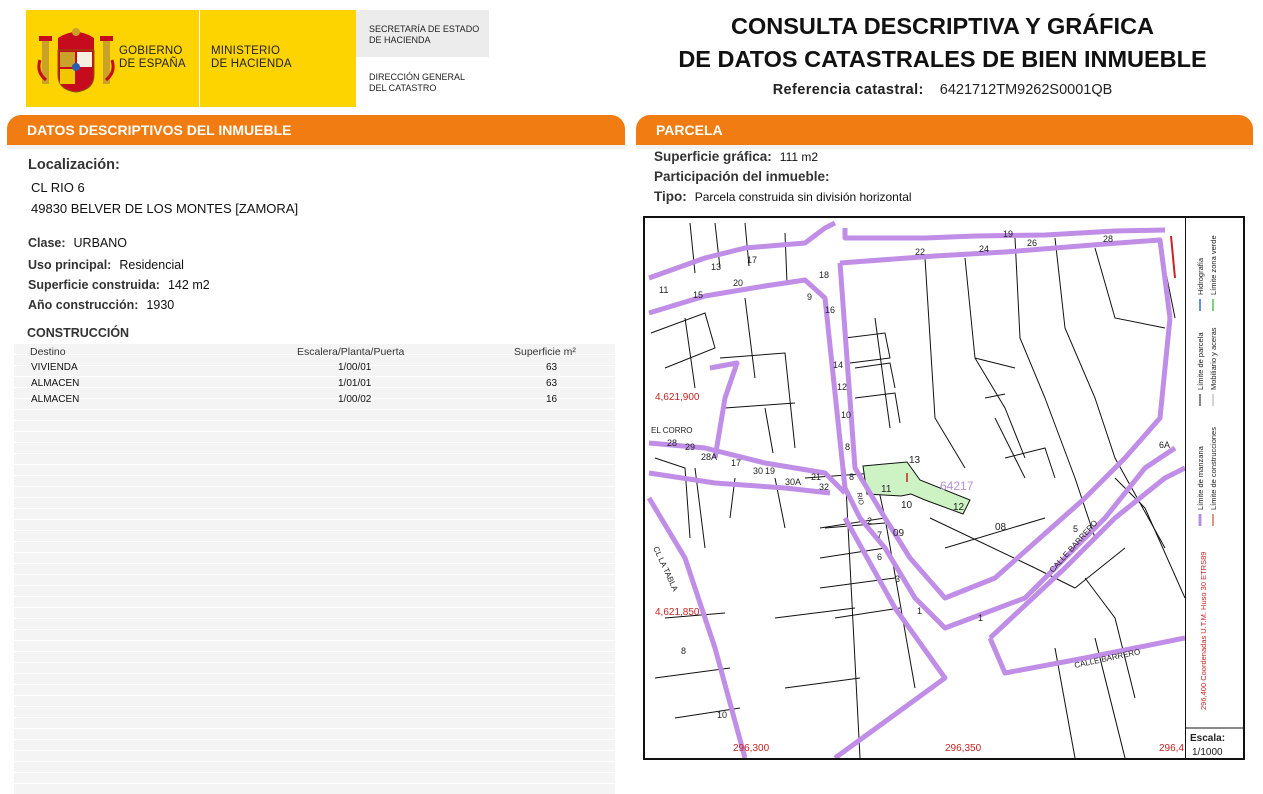  I want to click on escala-label: Escala:, so click(1207, 738).